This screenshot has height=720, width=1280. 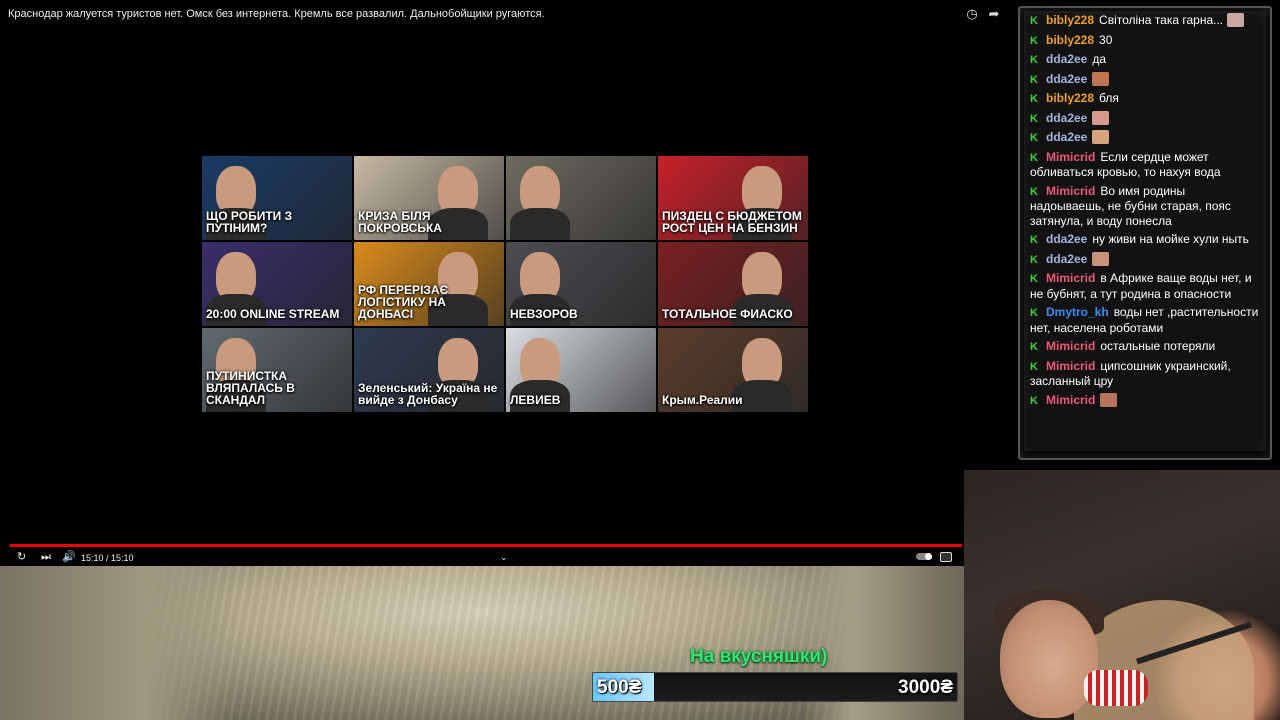 I want to click on subtitles-icon, so click(x=946, y=557).